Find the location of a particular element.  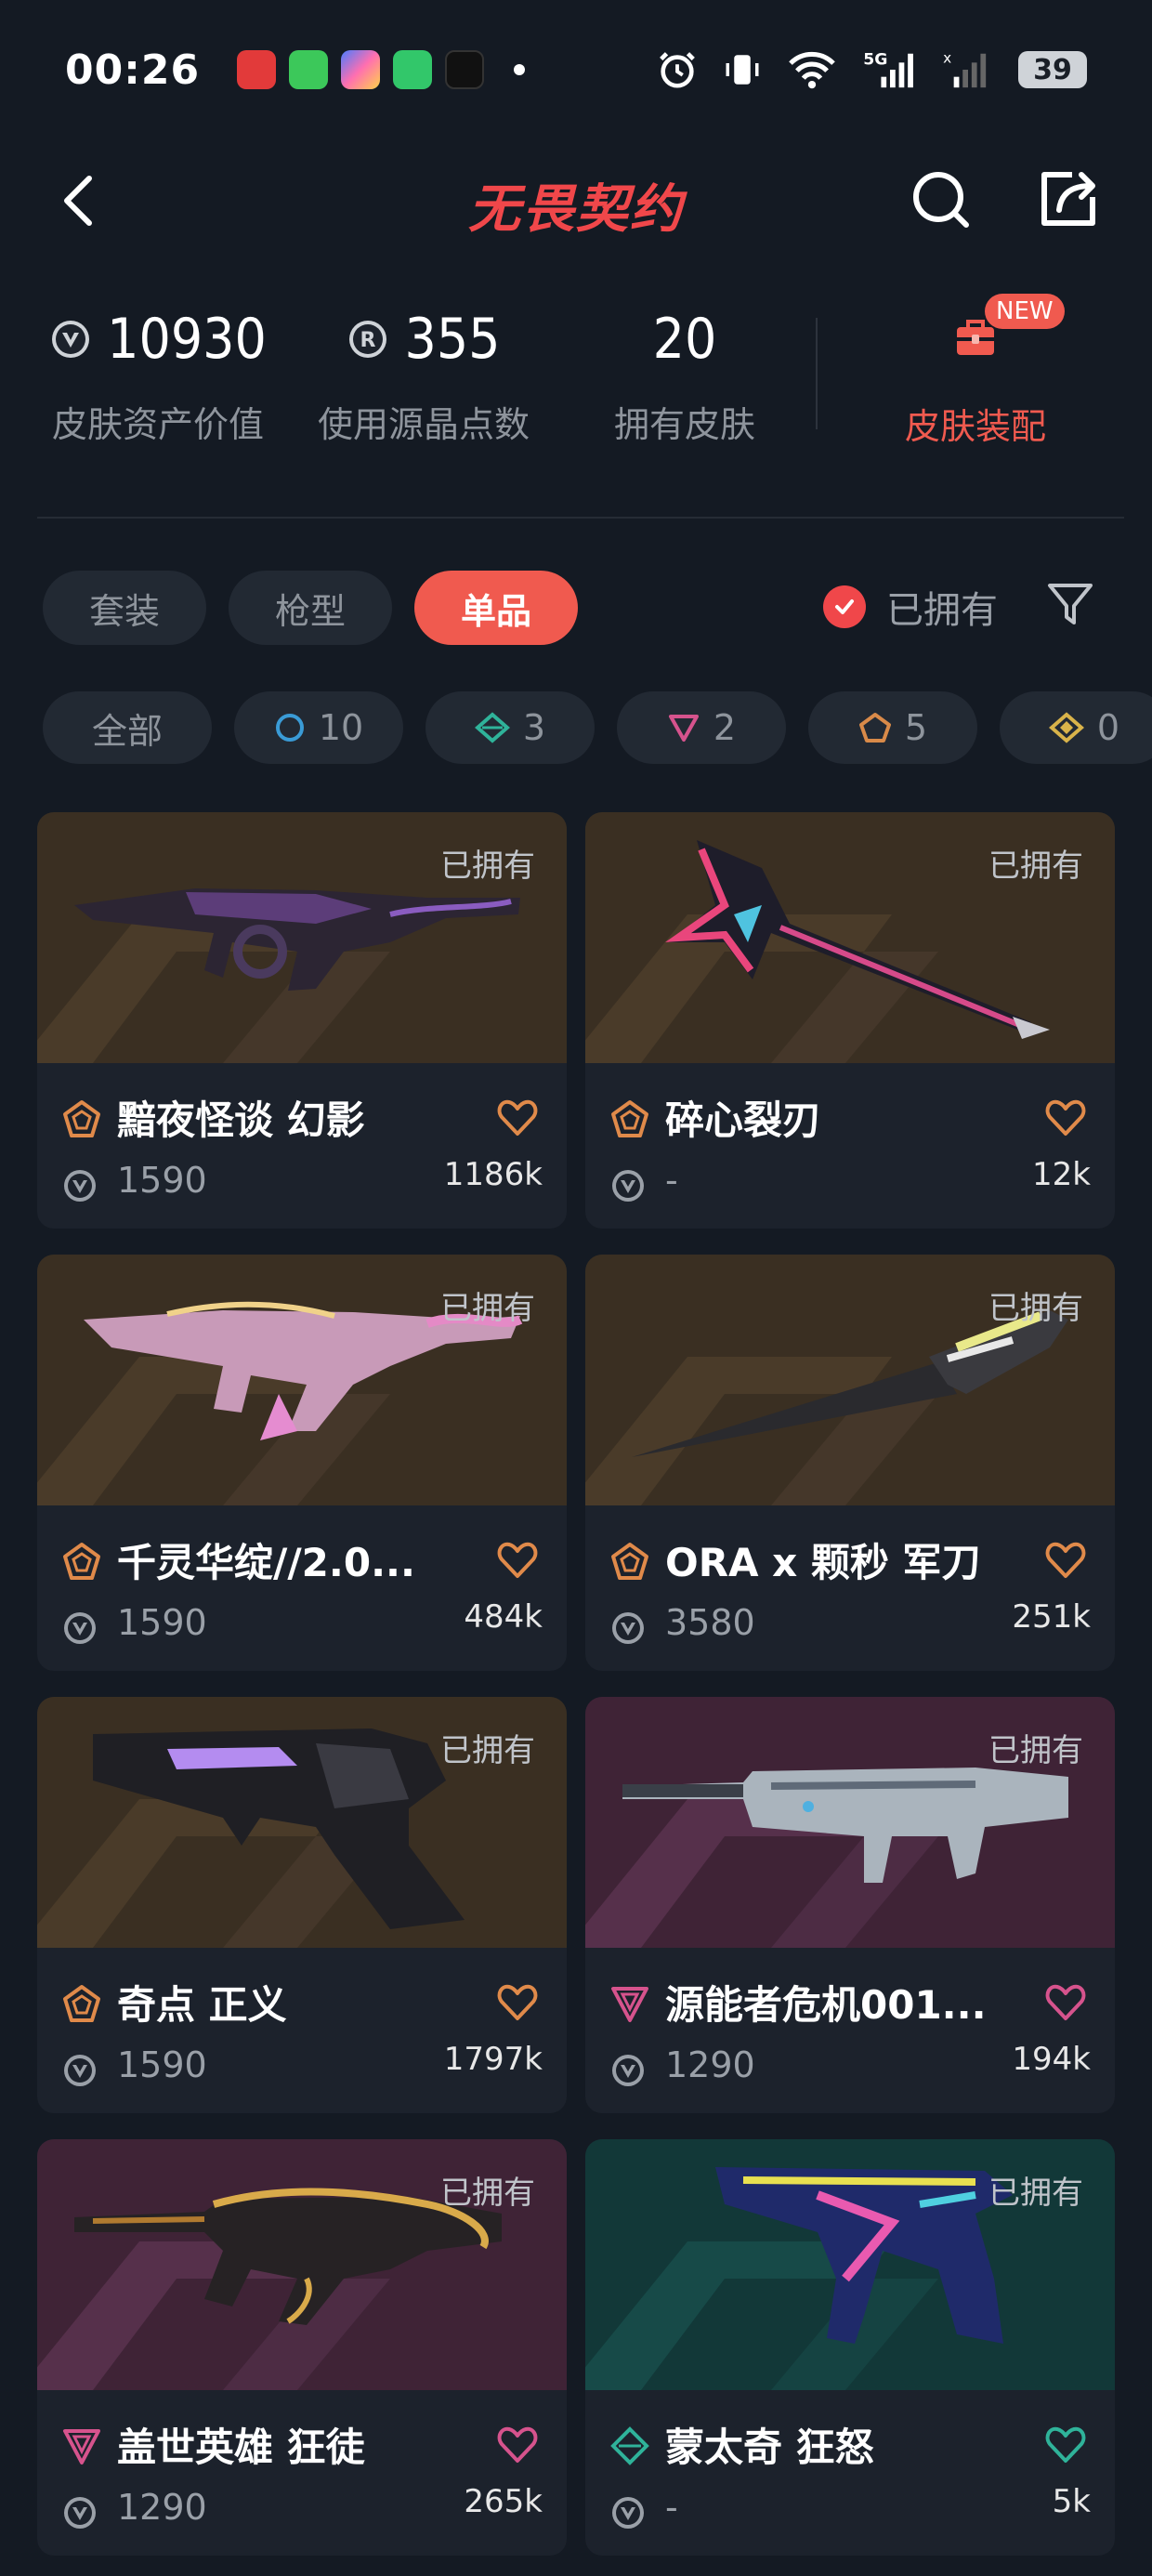

owned-skins-count: 20 is located at coordinates (684, 339).